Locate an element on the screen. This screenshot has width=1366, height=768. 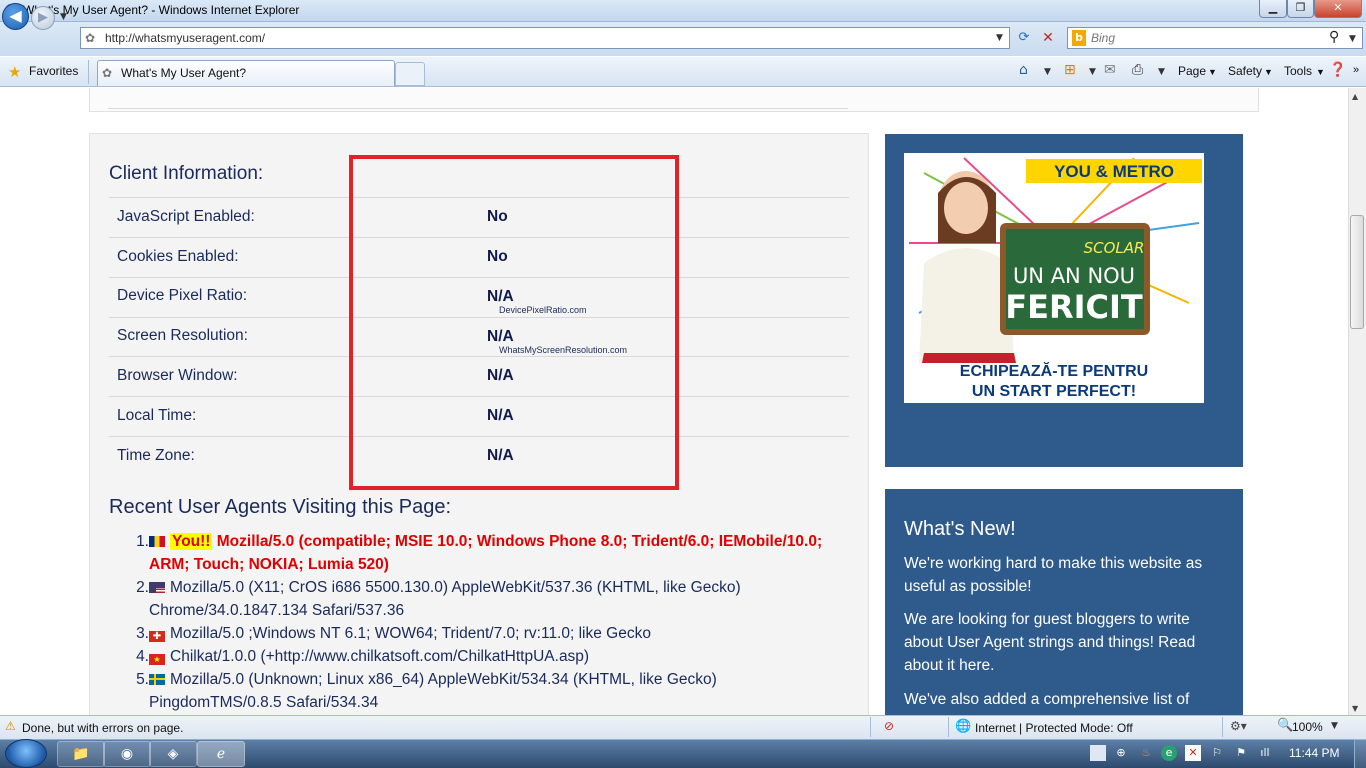
address-dropdown-icon: ▼ is located at coordinates (999, 38).